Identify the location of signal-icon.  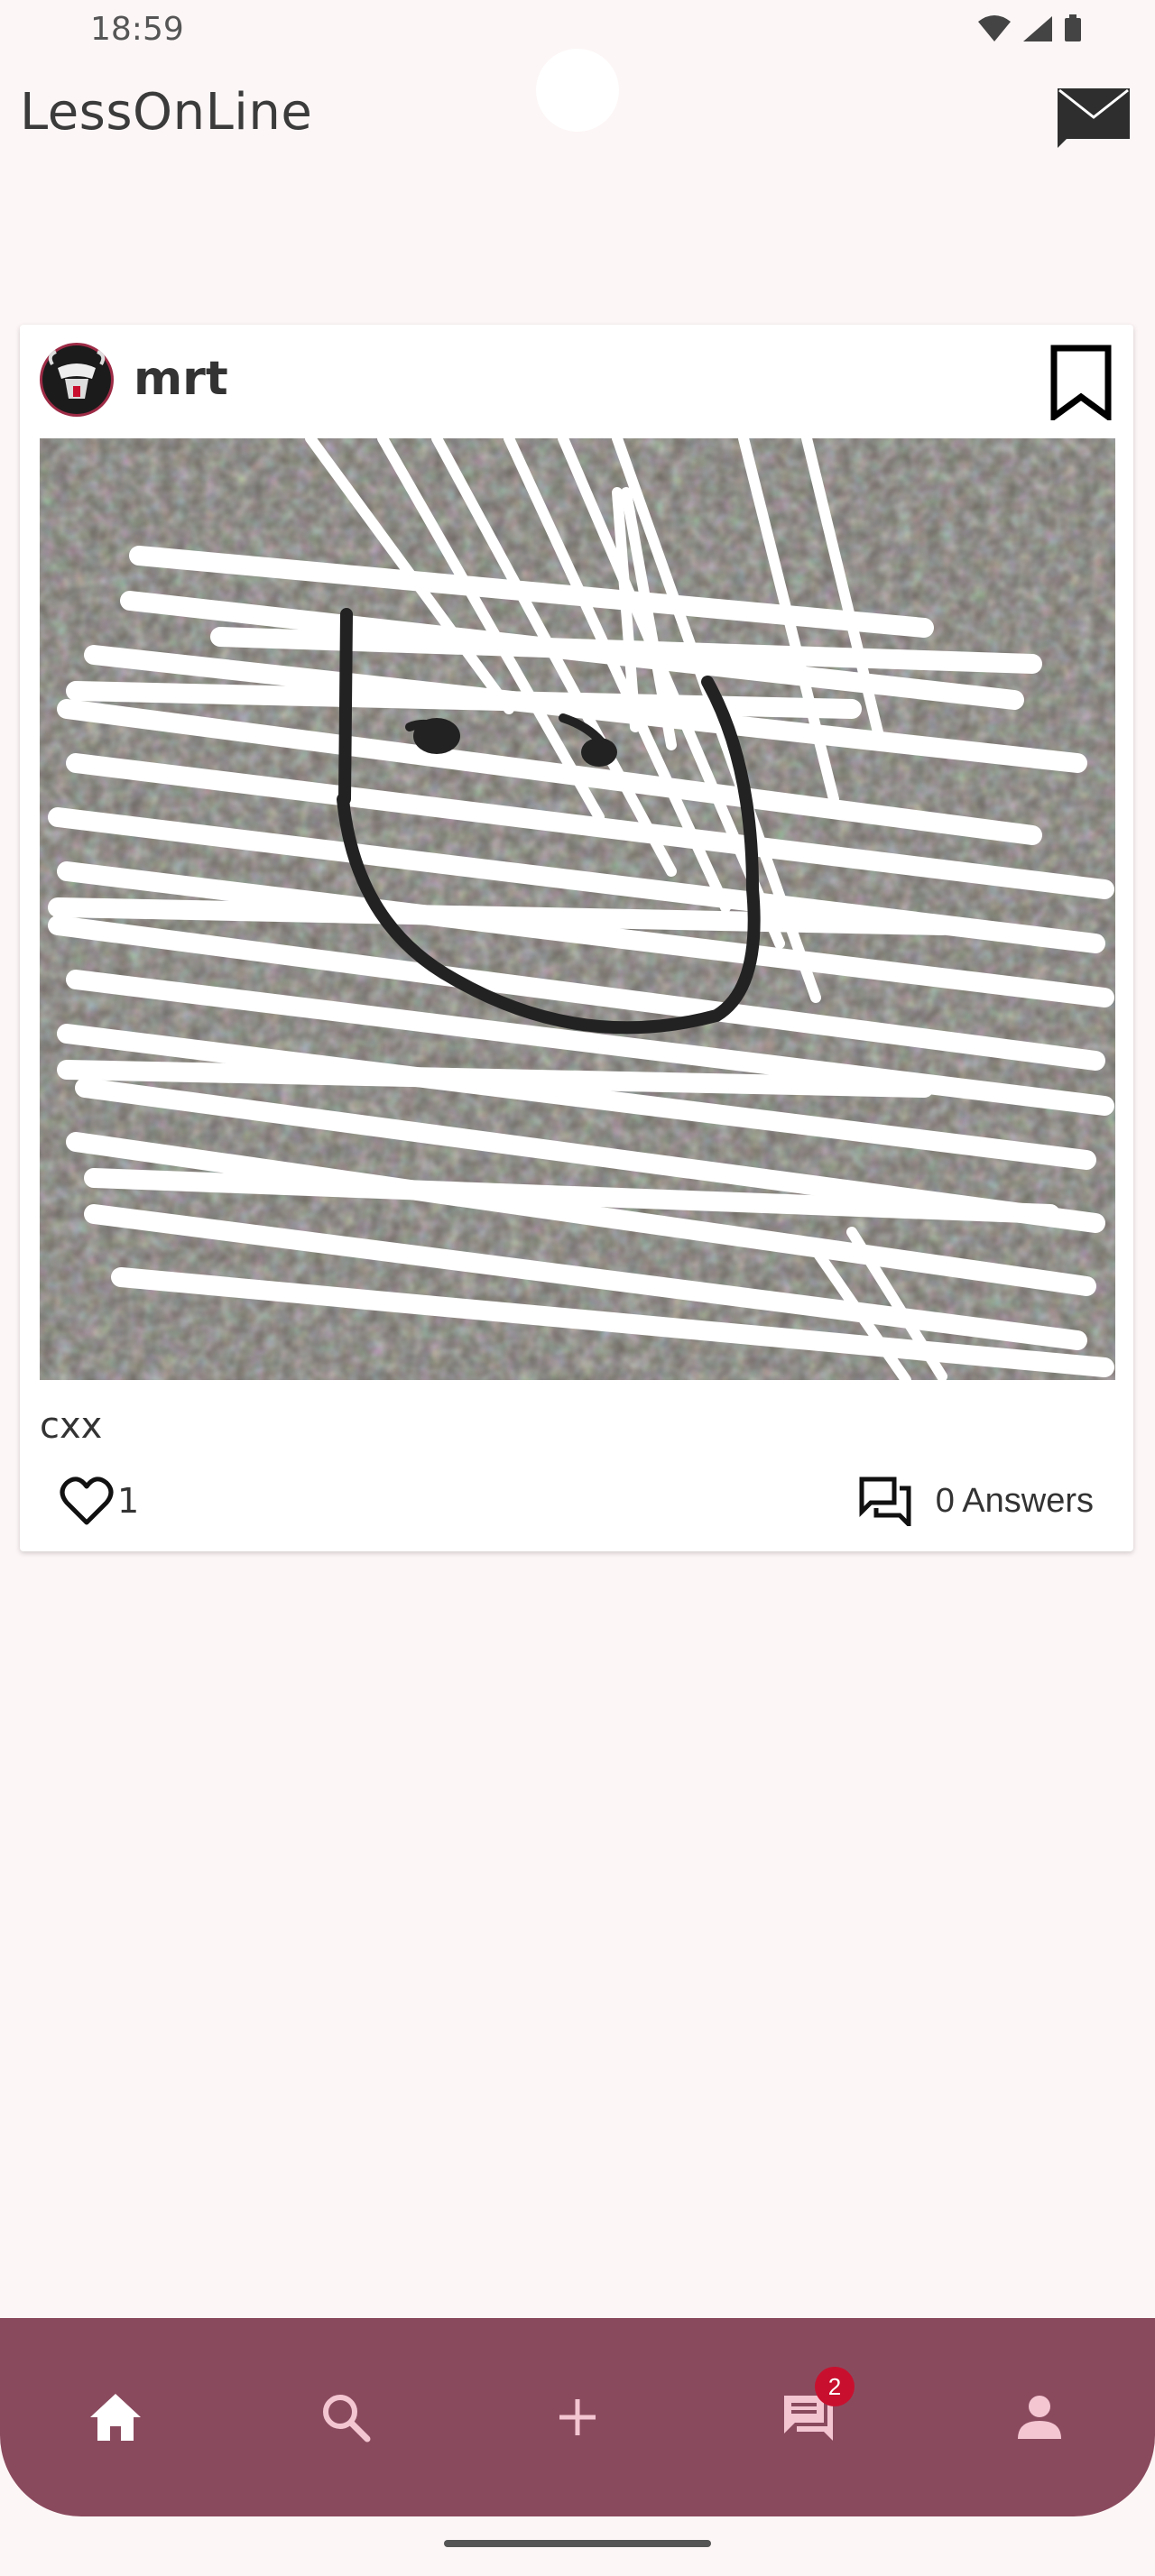
(1037, 29).